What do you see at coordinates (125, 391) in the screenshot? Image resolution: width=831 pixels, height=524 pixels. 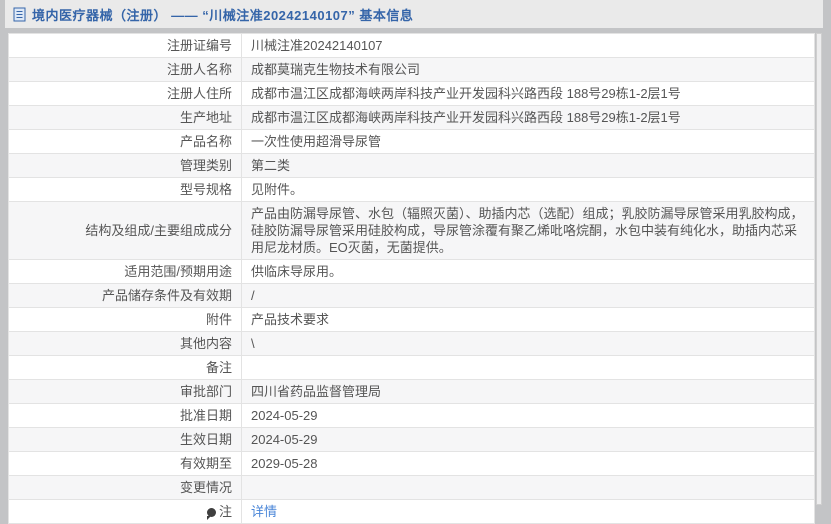 I see `row-label-cell: 审批部门` at bounding box center [125, 391].